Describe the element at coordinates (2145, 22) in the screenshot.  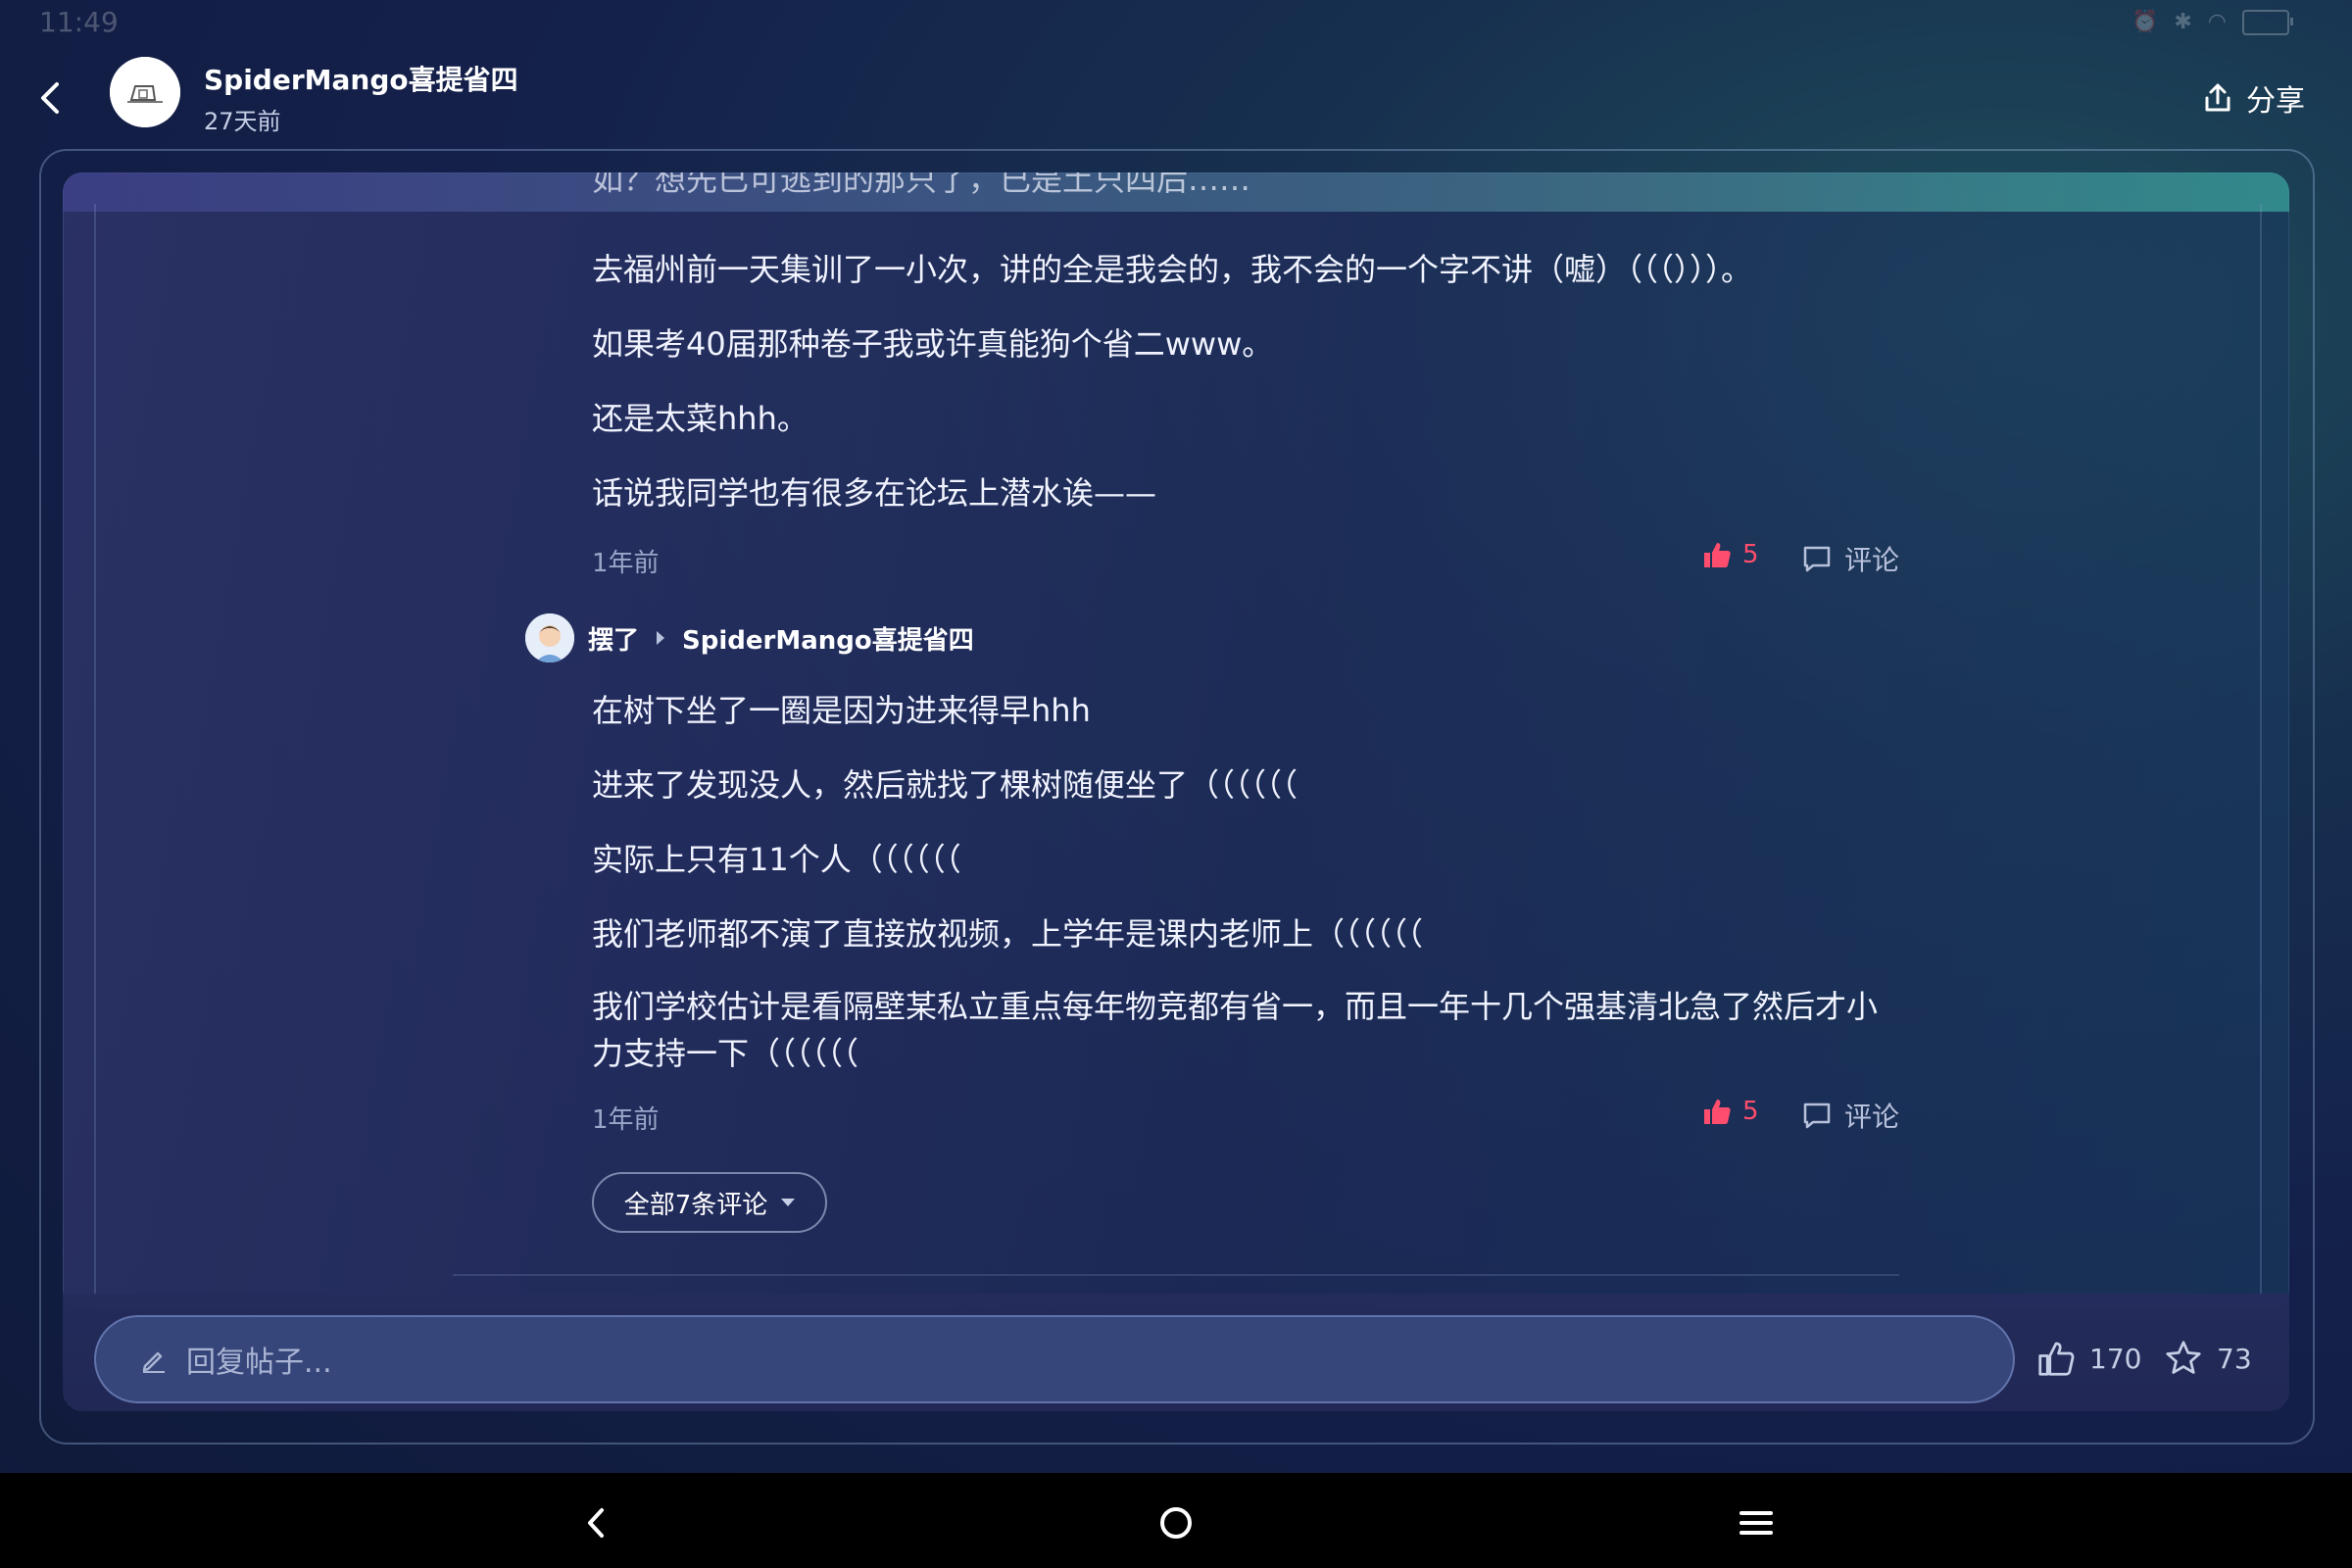
I see `alarm-icon: ⏰` at that location.